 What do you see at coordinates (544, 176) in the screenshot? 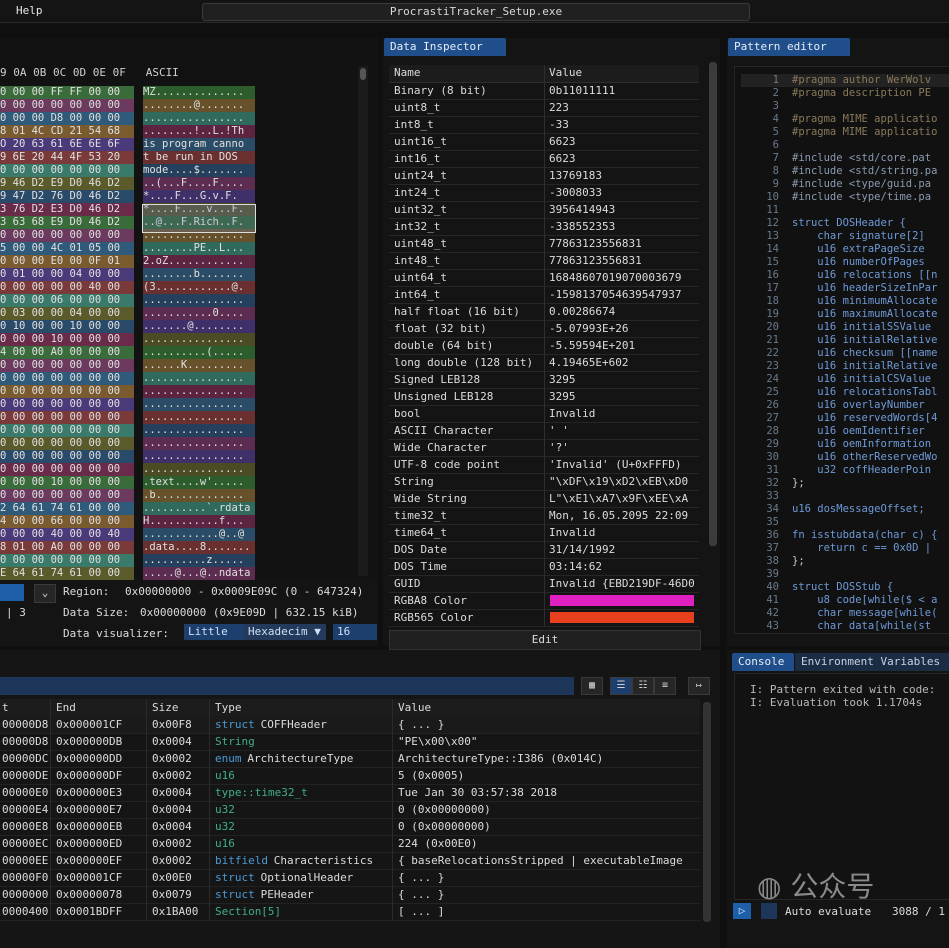
I see `di-row: uint24_t 13769183` at bounding box center [544, 176].